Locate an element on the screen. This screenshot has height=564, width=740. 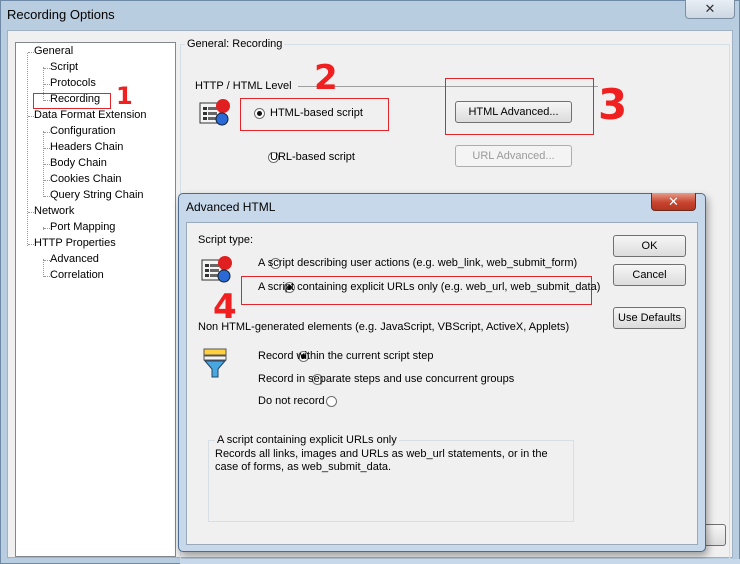
tree-item-http-properties: HTTP Properties is located at coordinates (75, 243).